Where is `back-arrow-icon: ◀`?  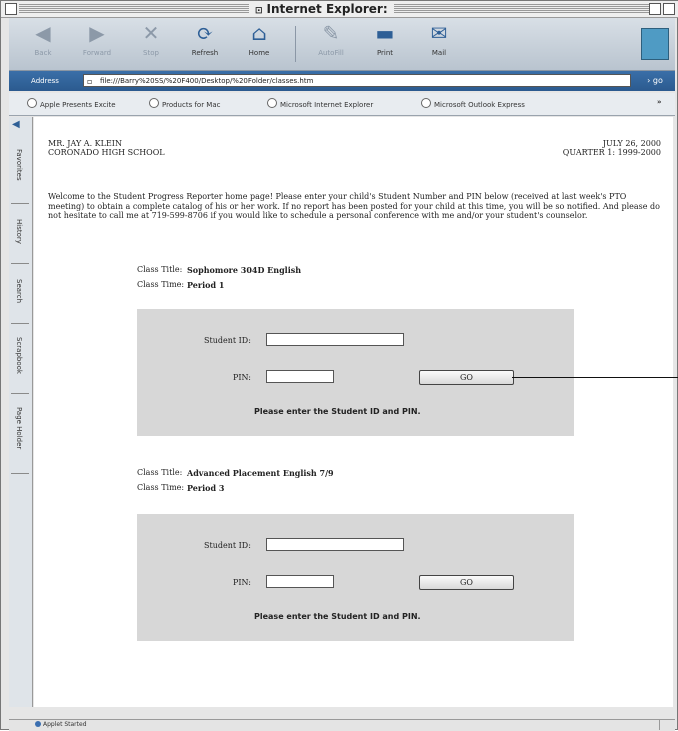 back-arrow-icon: ◀ is located at coordinates (43, 33).